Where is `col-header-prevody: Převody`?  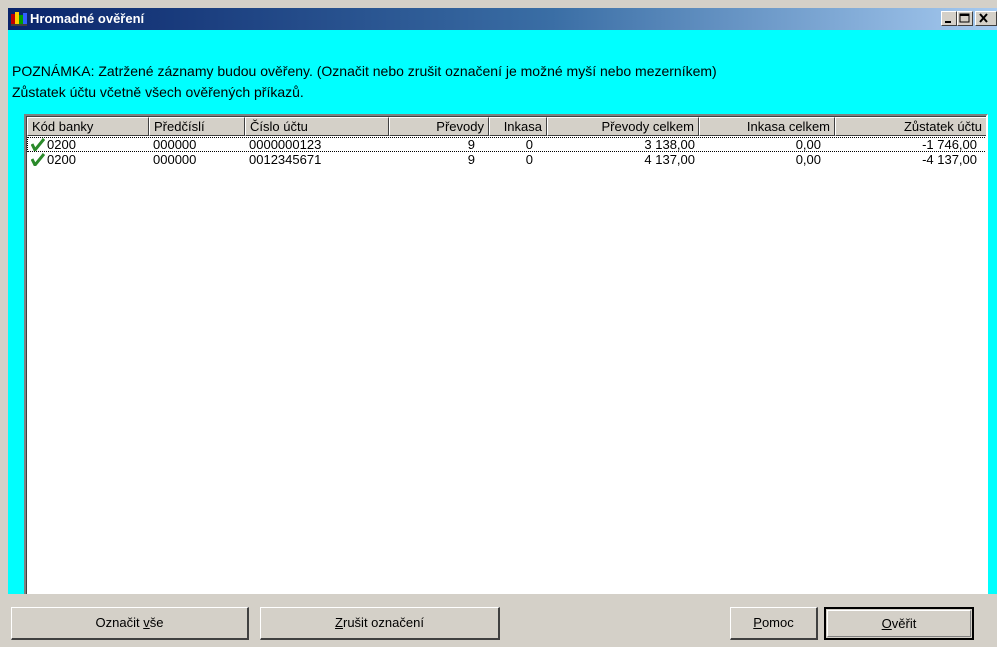
col-header-prevody: Převody is located at coordinates (439, 126).